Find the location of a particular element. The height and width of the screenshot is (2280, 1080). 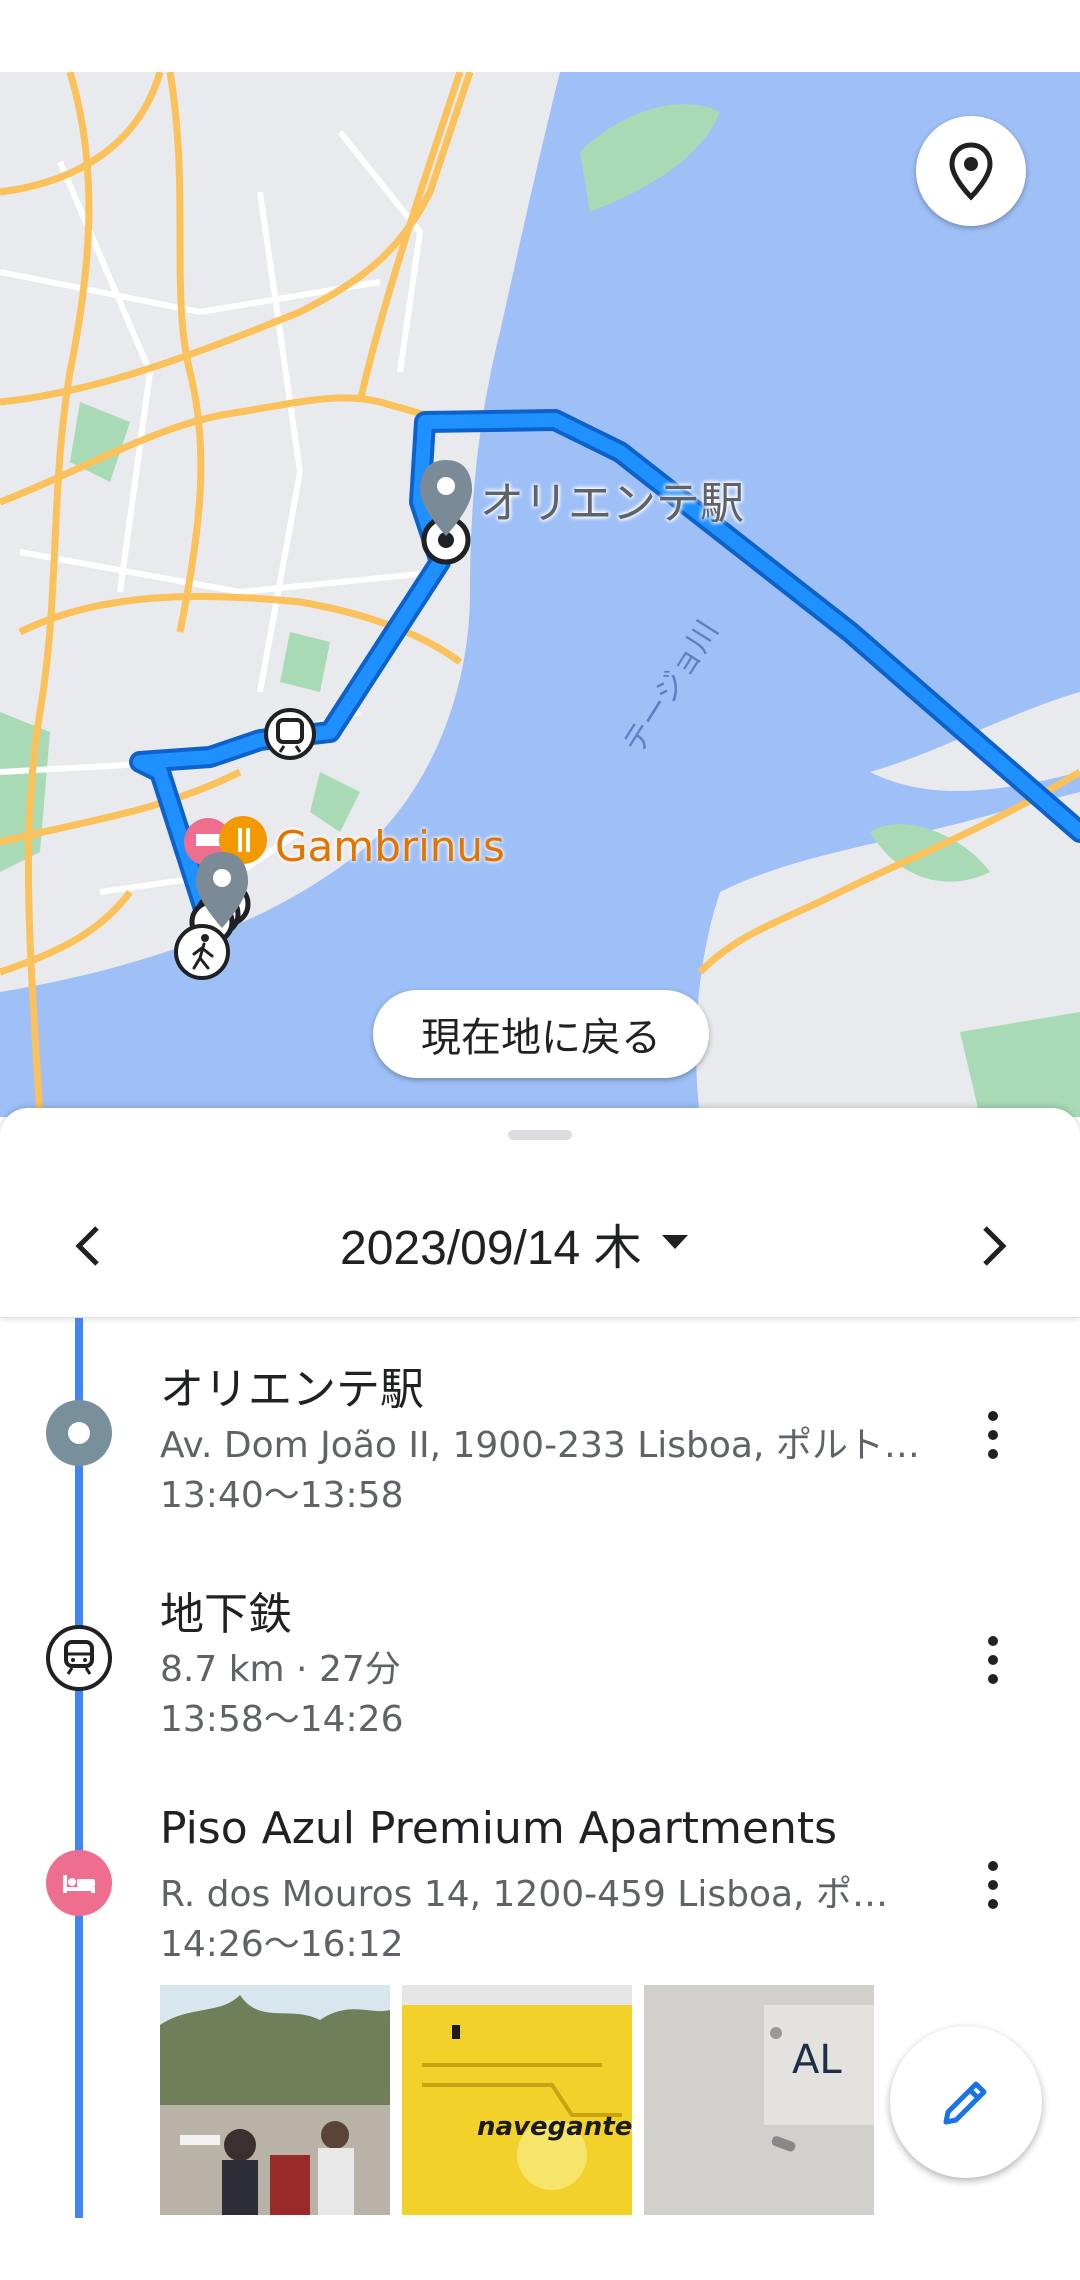

previous-day-button is located at coordinates (88, 1246).